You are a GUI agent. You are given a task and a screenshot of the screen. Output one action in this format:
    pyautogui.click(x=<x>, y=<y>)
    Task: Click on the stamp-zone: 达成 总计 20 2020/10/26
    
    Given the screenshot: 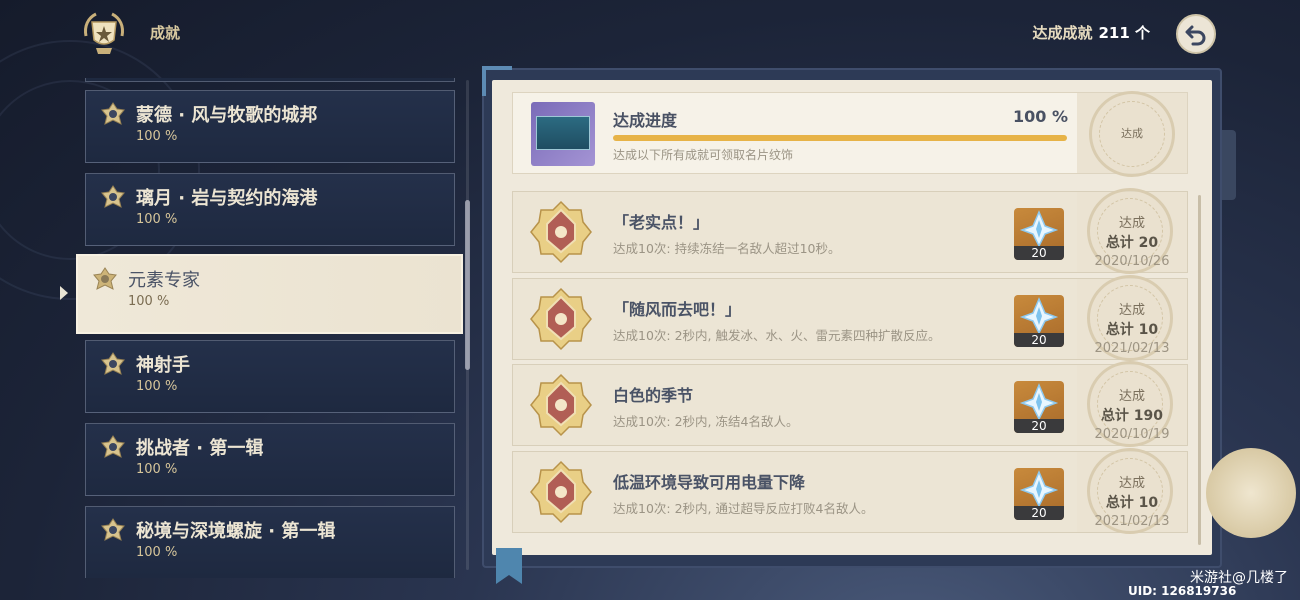 What is the action you would take?
    pyautogui.click(x=1132, y=231)
    